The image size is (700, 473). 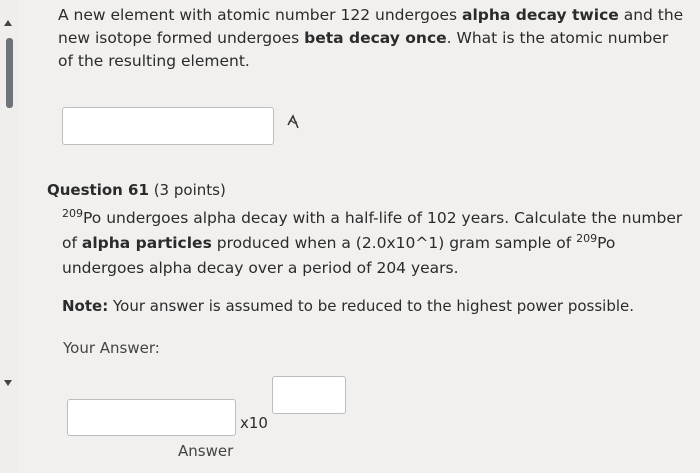 I want to click on answer-caption: Answer, so click(x=206, y=451).